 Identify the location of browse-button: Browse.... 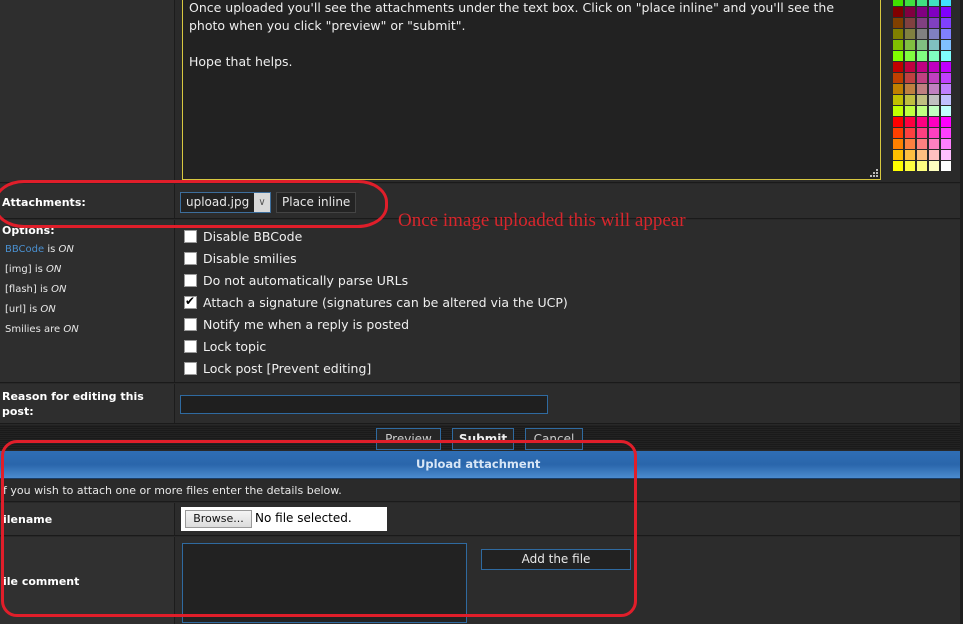
(218, 519).